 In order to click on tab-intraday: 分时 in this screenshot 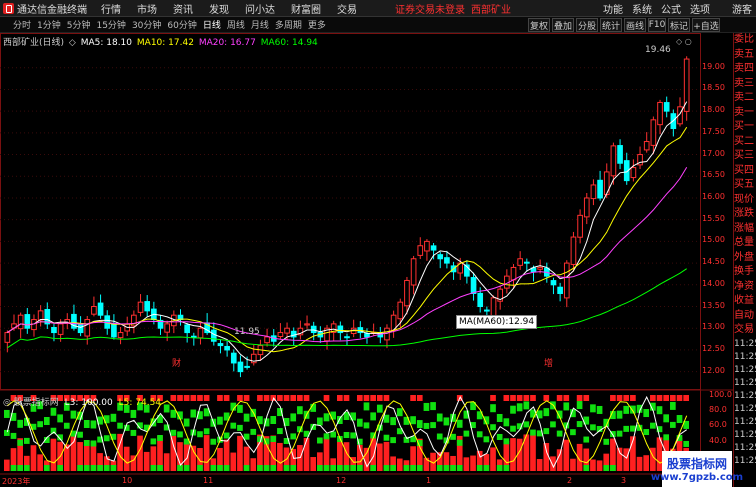, I will do `click(22, 24)`.